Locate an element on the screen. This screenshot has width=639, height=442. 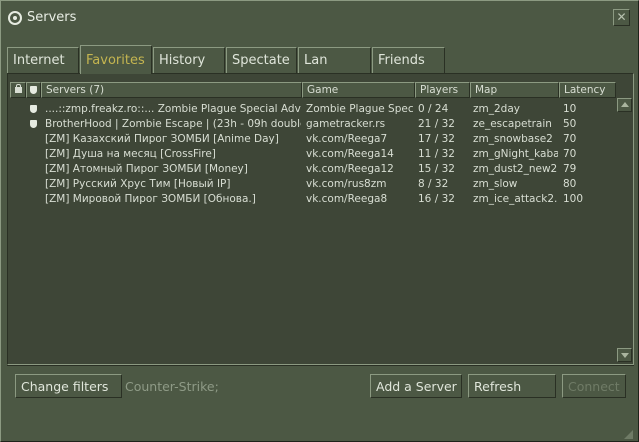
tab-friends: Friends is located at coordinates (408, 60).